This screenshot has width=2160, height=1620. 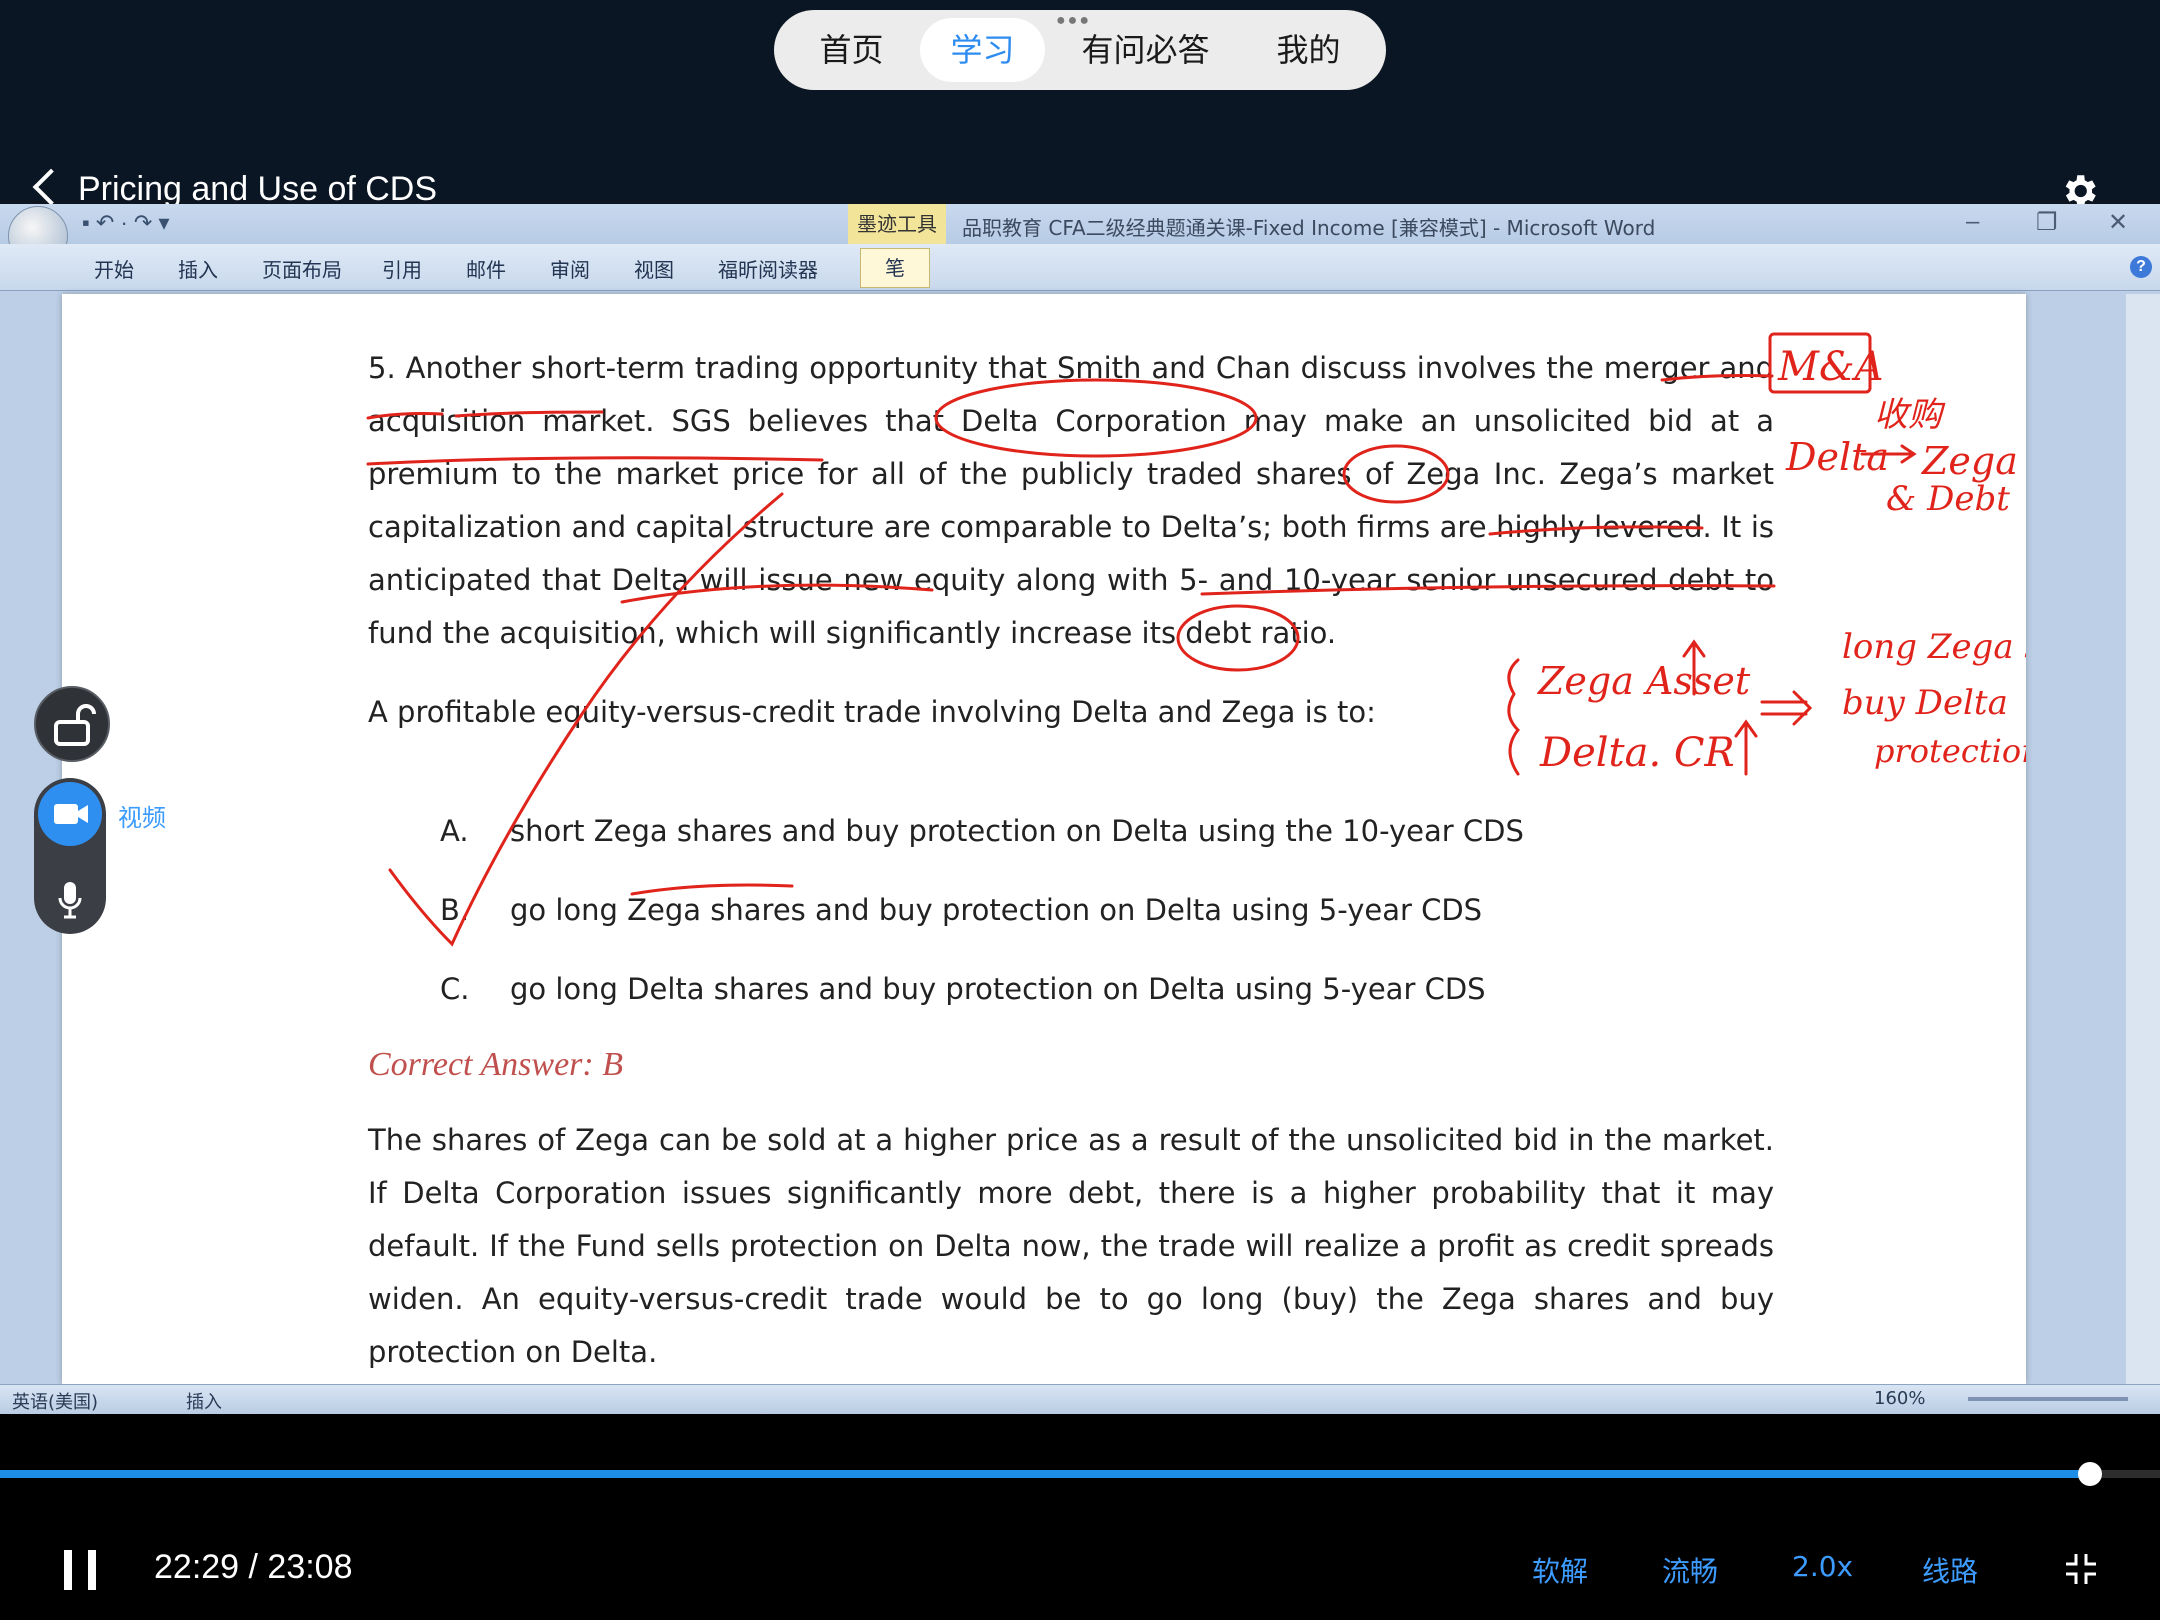 What do you see at coordinates (486, 268) in the screenshot?
I see `ribbon-tab-mailings: 邮件` at bounding box center [486, 268].